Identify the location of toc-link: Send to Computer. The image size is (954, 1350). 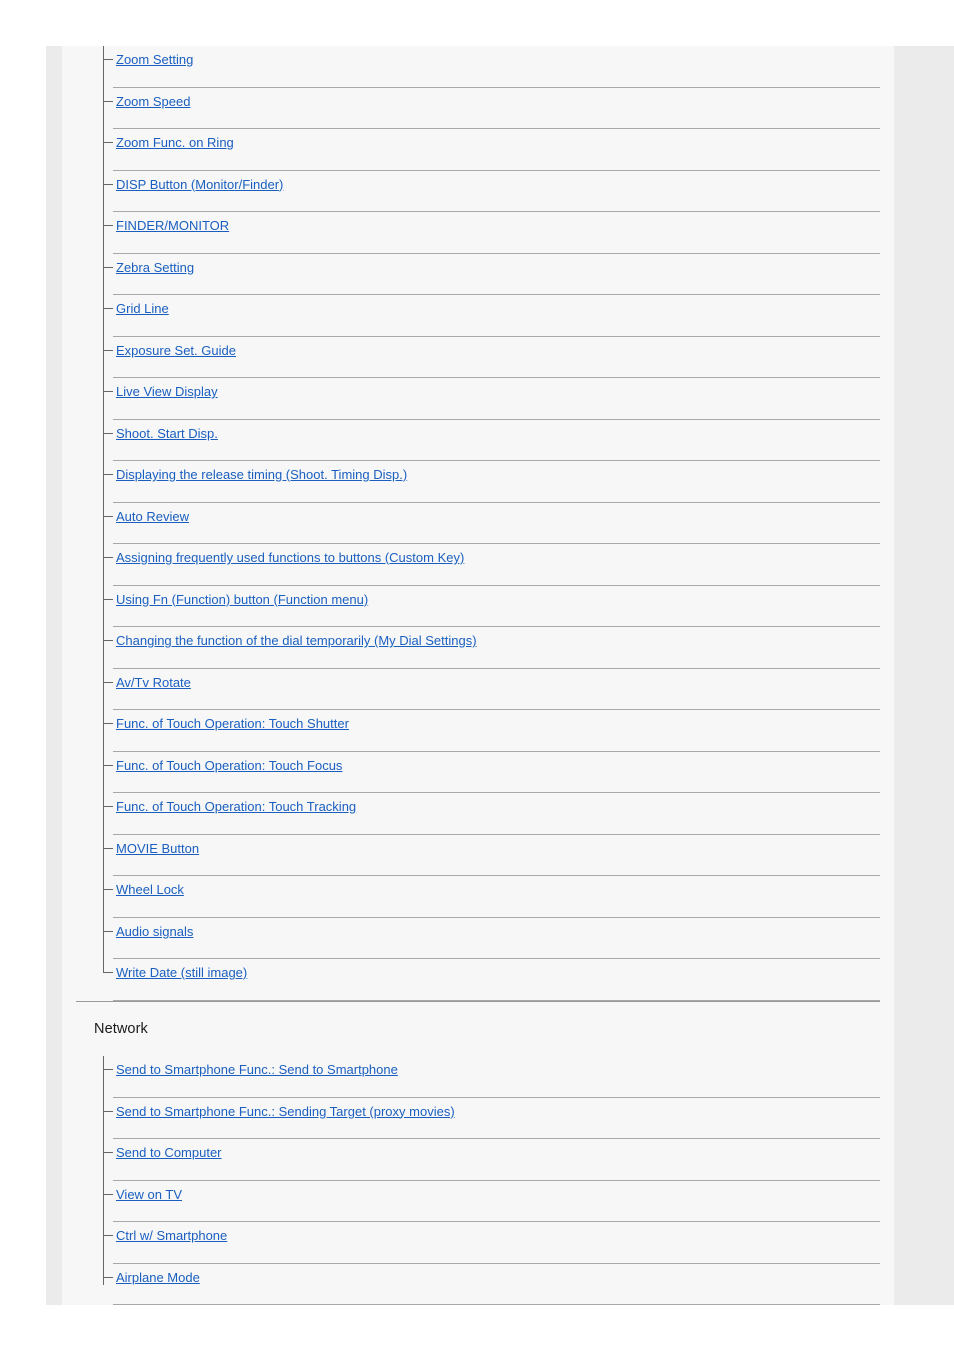
(169, 1152).